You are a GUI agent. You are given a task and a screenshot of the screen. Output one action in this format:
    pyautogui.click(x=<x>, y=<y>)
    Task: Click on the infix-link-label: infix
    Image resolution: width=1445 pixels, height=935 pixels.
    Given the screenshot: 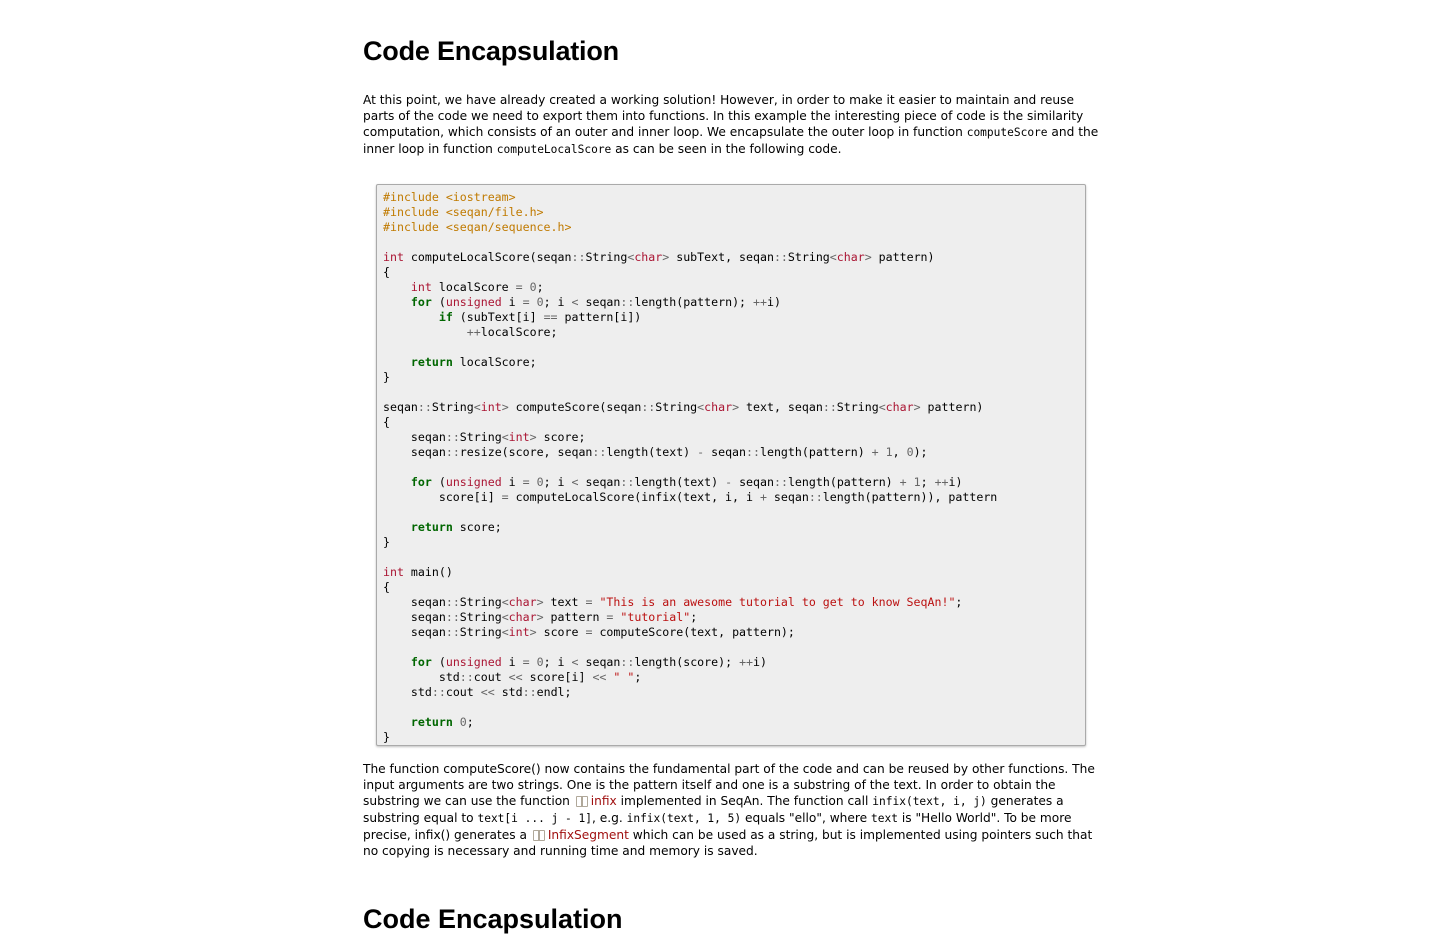 What is the action you would take?
    pyautogui.click(x=603, y=801)
    